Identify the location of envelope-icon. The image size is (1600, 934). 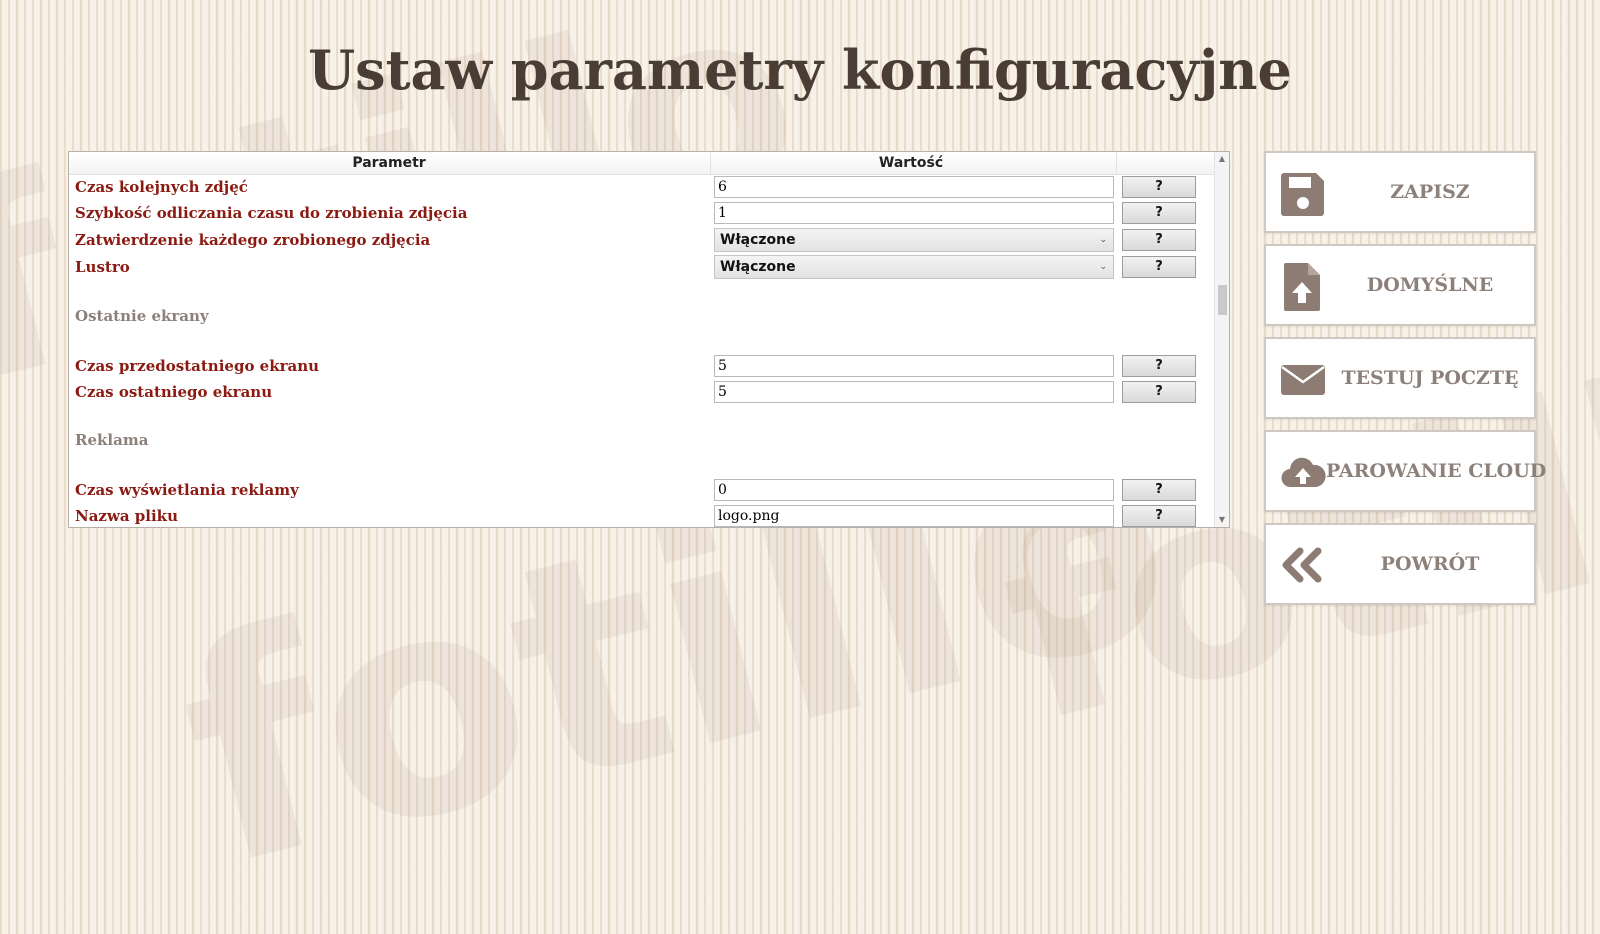
(1303, 379).